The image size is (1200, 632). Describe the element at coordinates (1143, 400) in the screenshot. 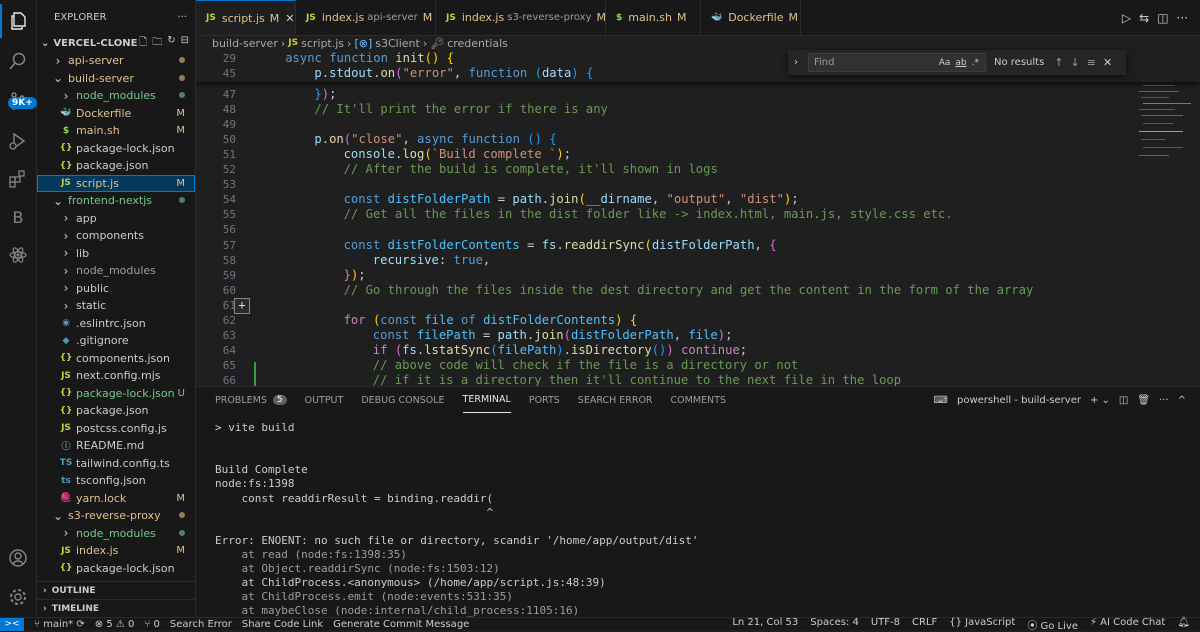

I see `trash-icon: 🗑︎` at that location.